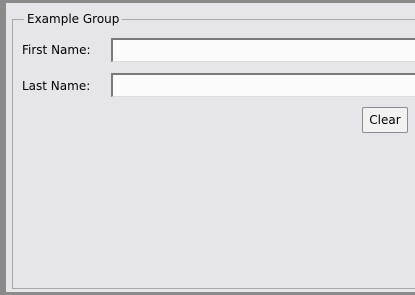 The width and height of the screenshot is (415, 295). What do you see at coordinates (385, 120) in the screenshot?
I see `clear-button: Clear` at bounding box center [385, 120].